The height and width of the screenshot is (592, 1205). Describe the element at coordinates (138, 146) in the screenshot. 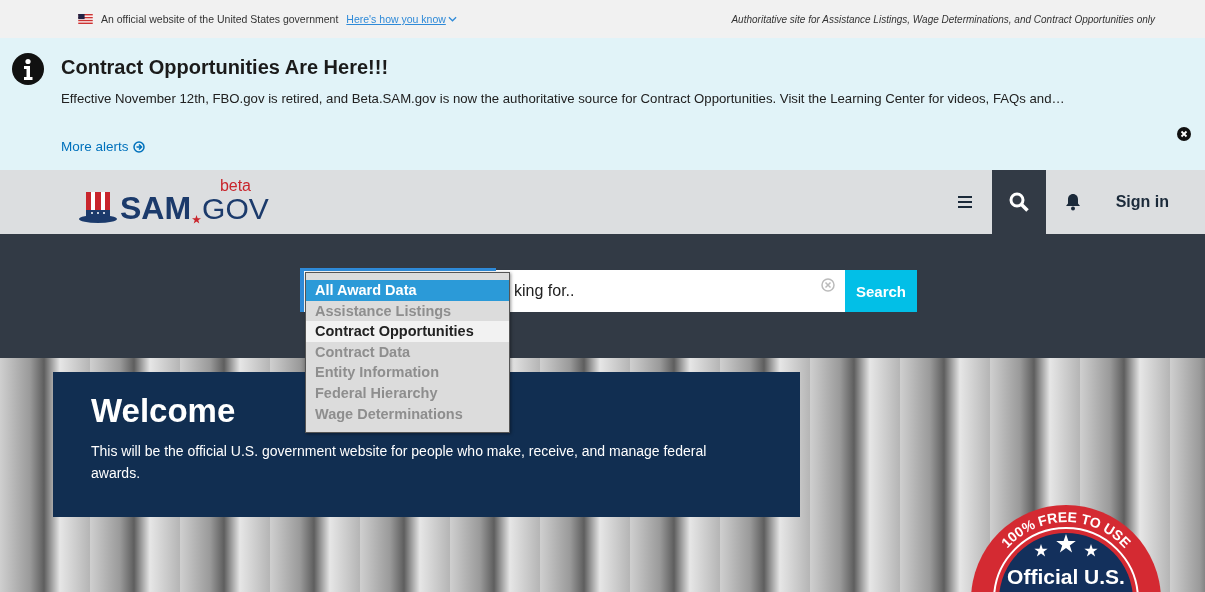

I see `arrow-circle-icon` at that location.